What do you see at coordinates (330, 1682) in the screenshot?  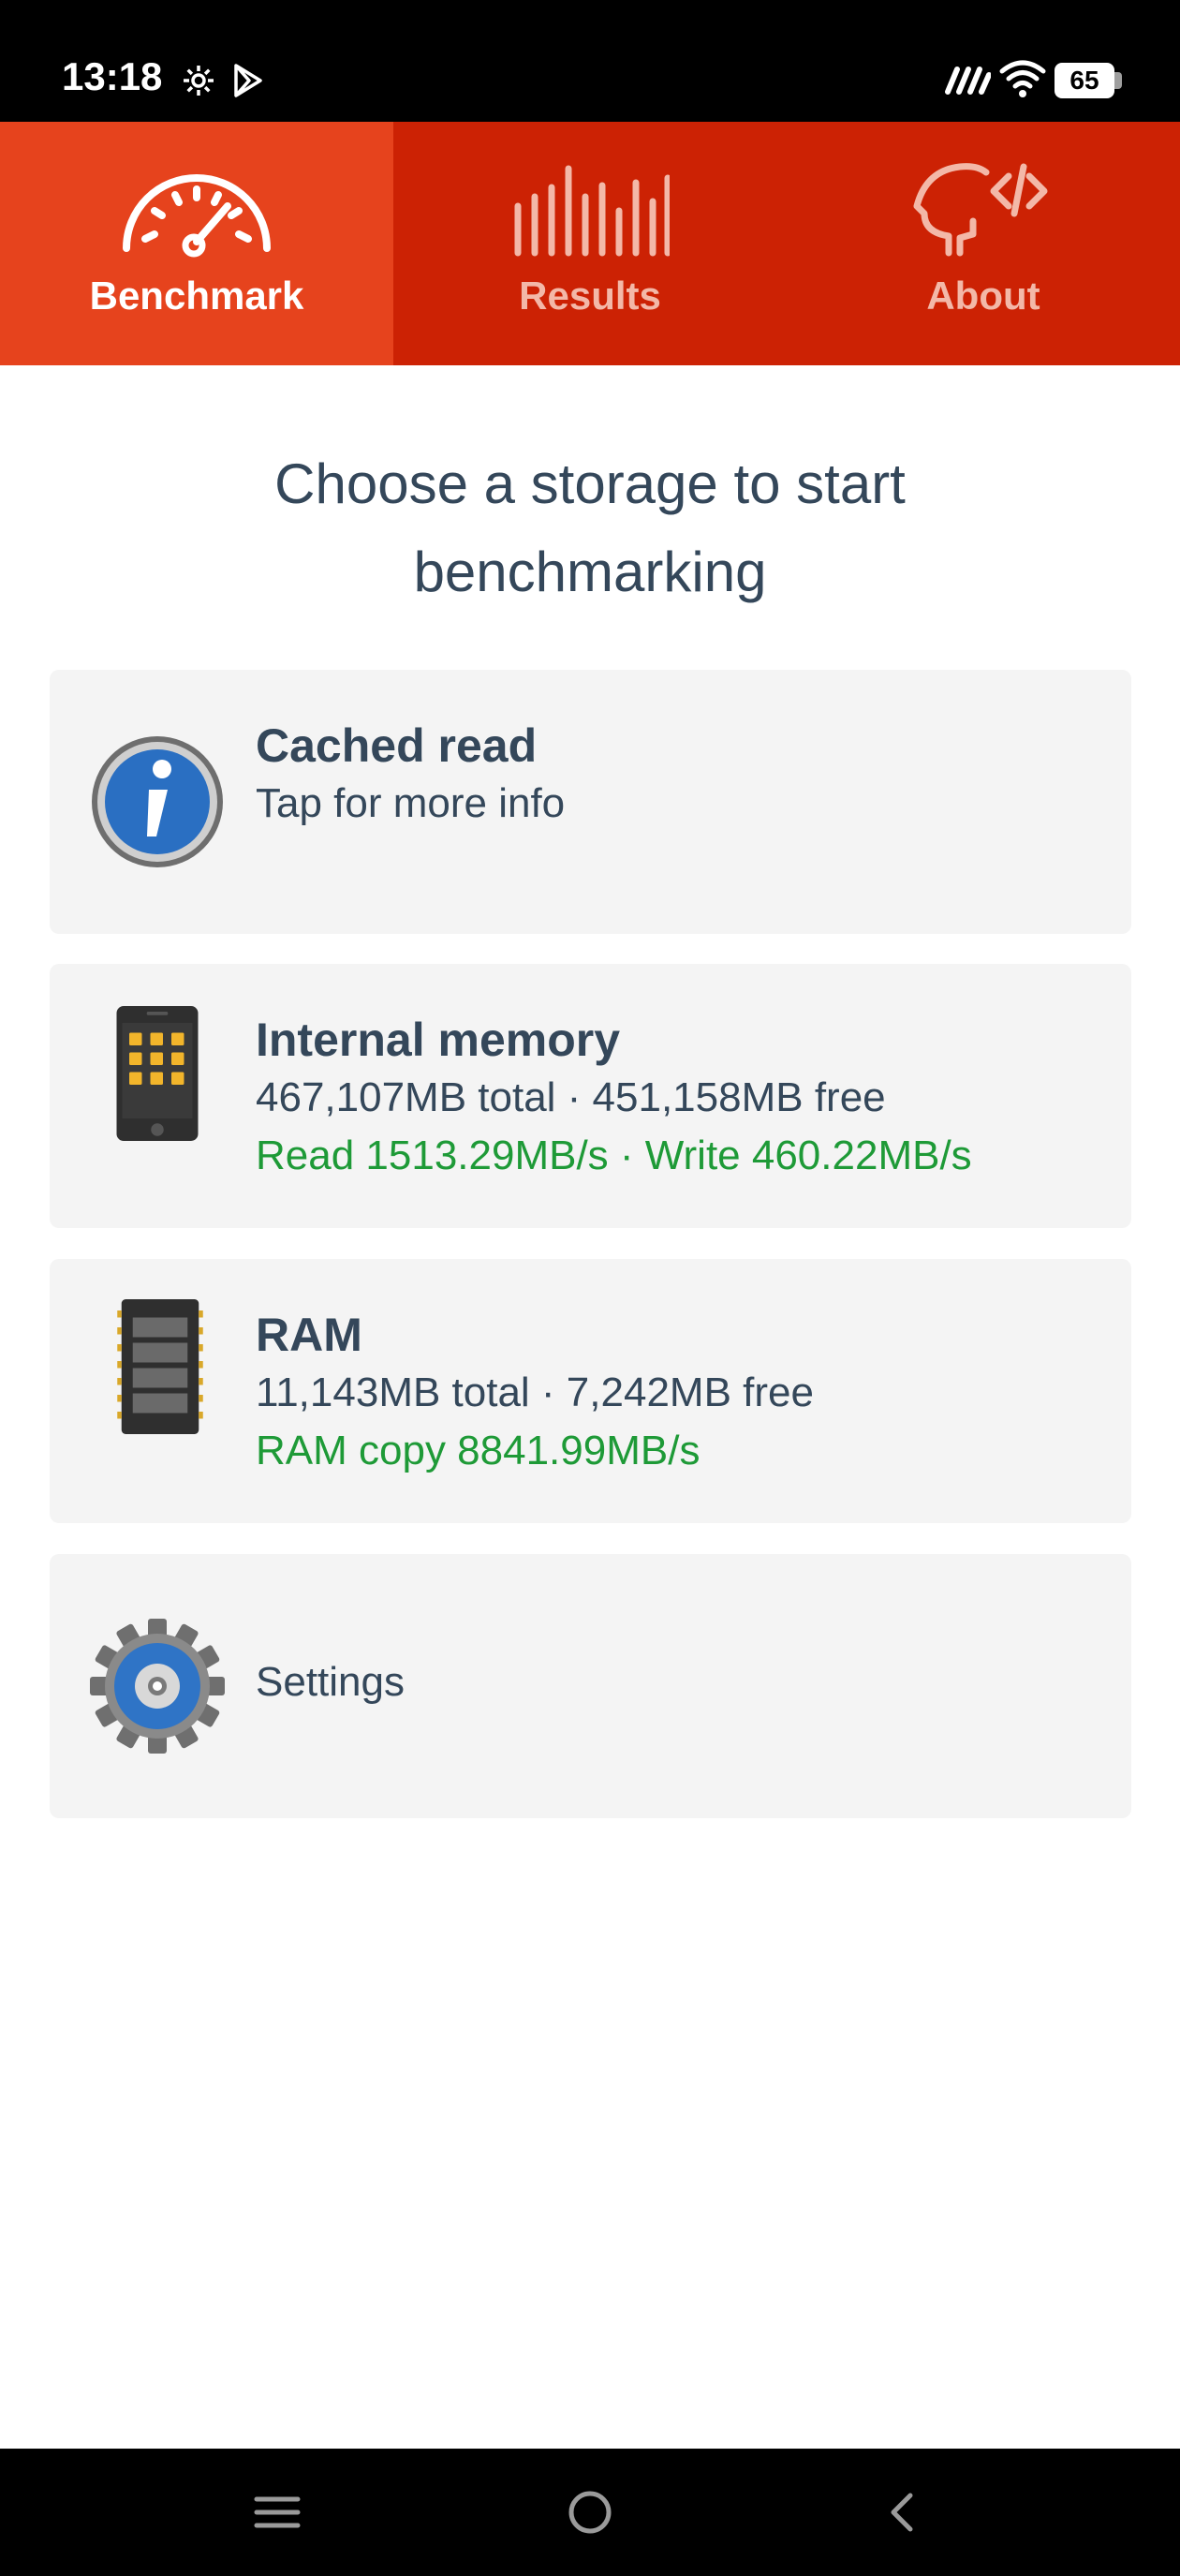 I see `settings-label: Settings` at bounding box center [330, 1682].